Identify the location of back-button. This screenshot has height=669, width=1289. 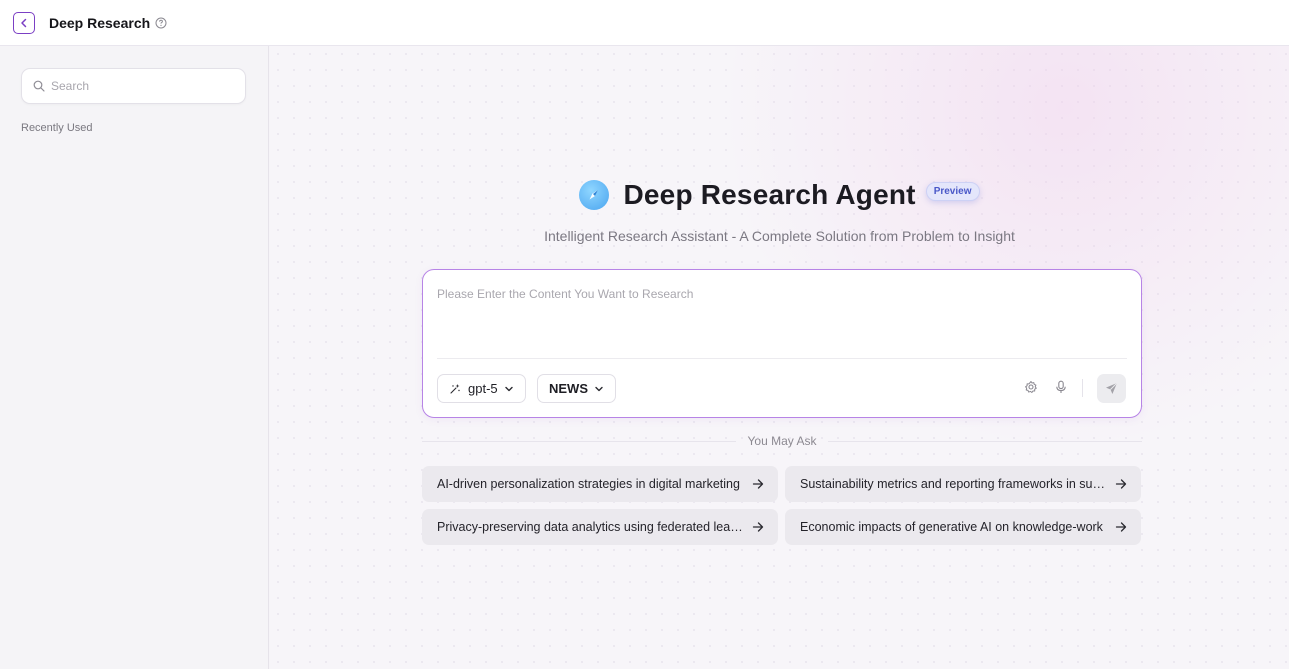
(24, 22).